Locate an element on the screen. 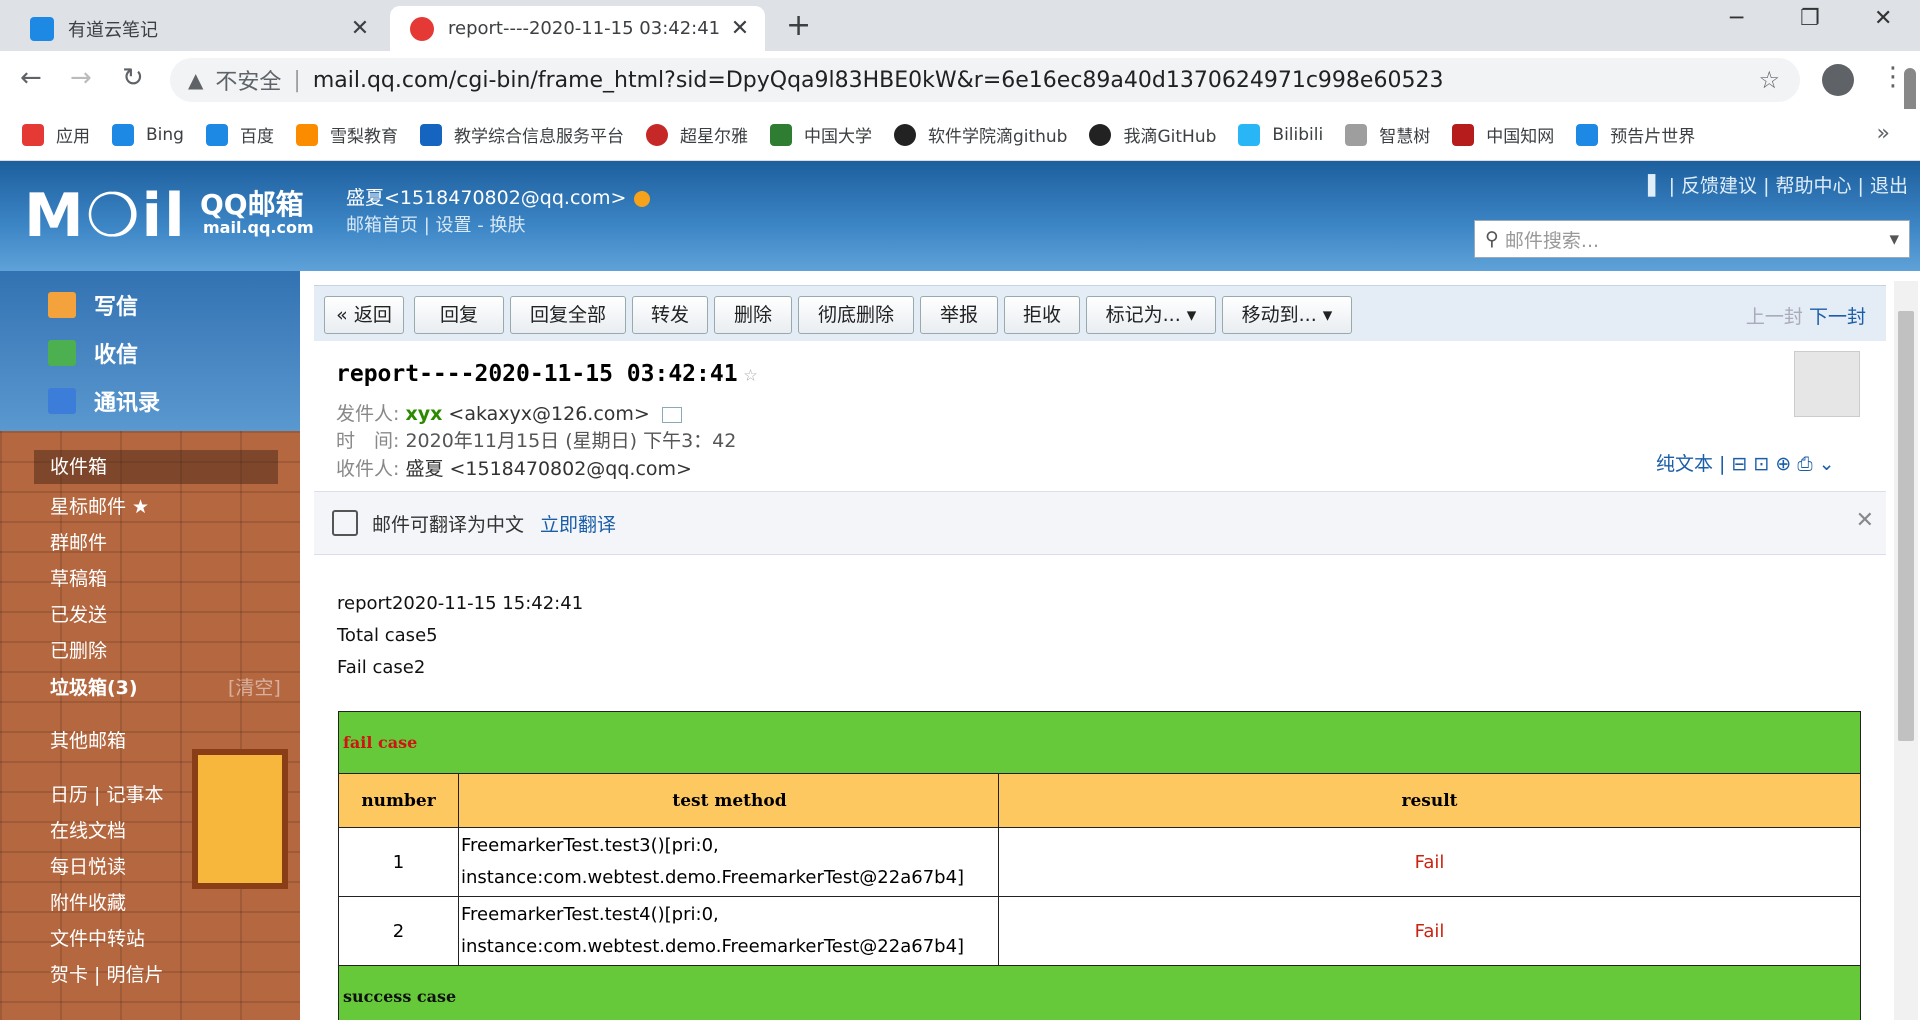 Image resolution: width=1920 pixels, height=1020 pixels. translate-now-link: 立即翻译 is located at coordinates (578, 523).